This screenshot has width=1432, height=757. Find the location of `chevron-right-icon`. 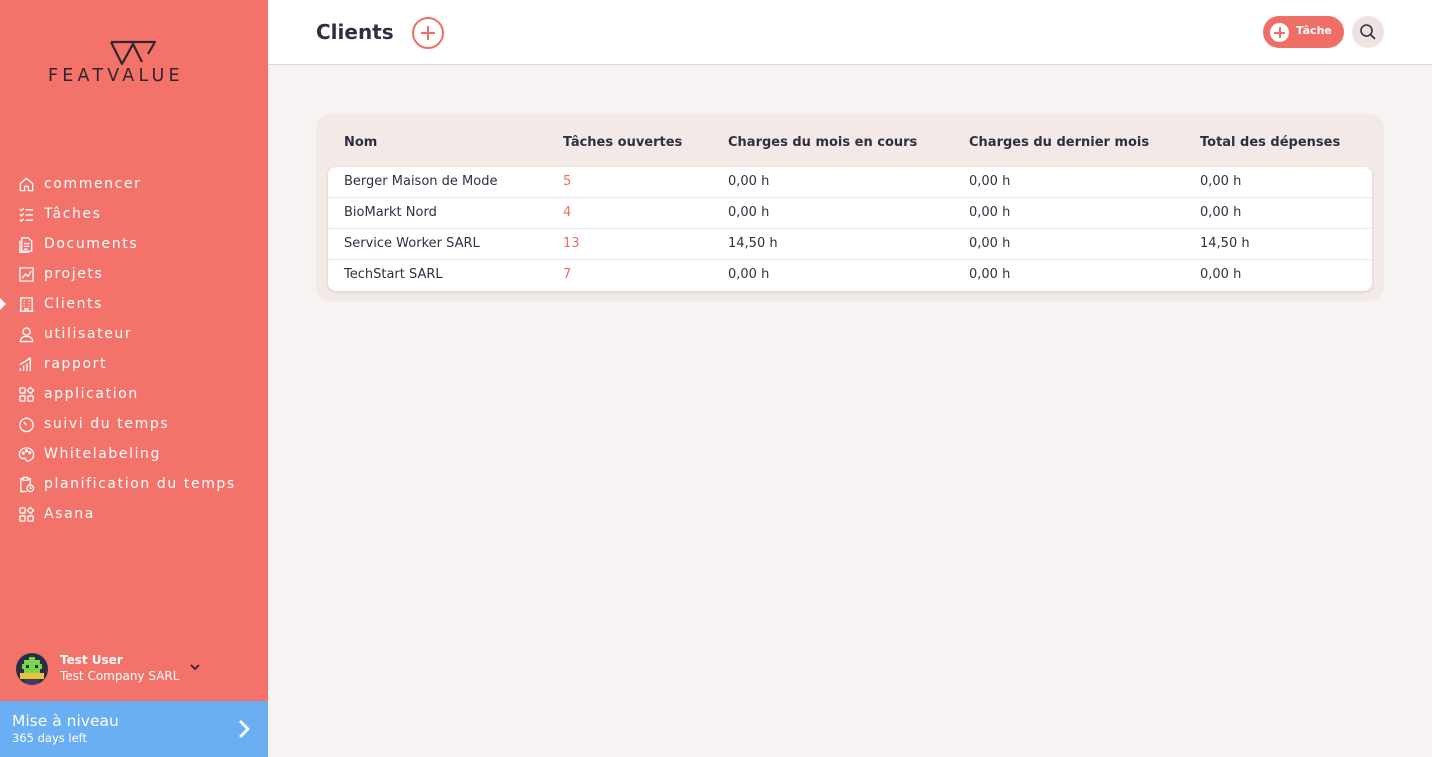

chevron-right-icon is located at coordinates (244, 729).